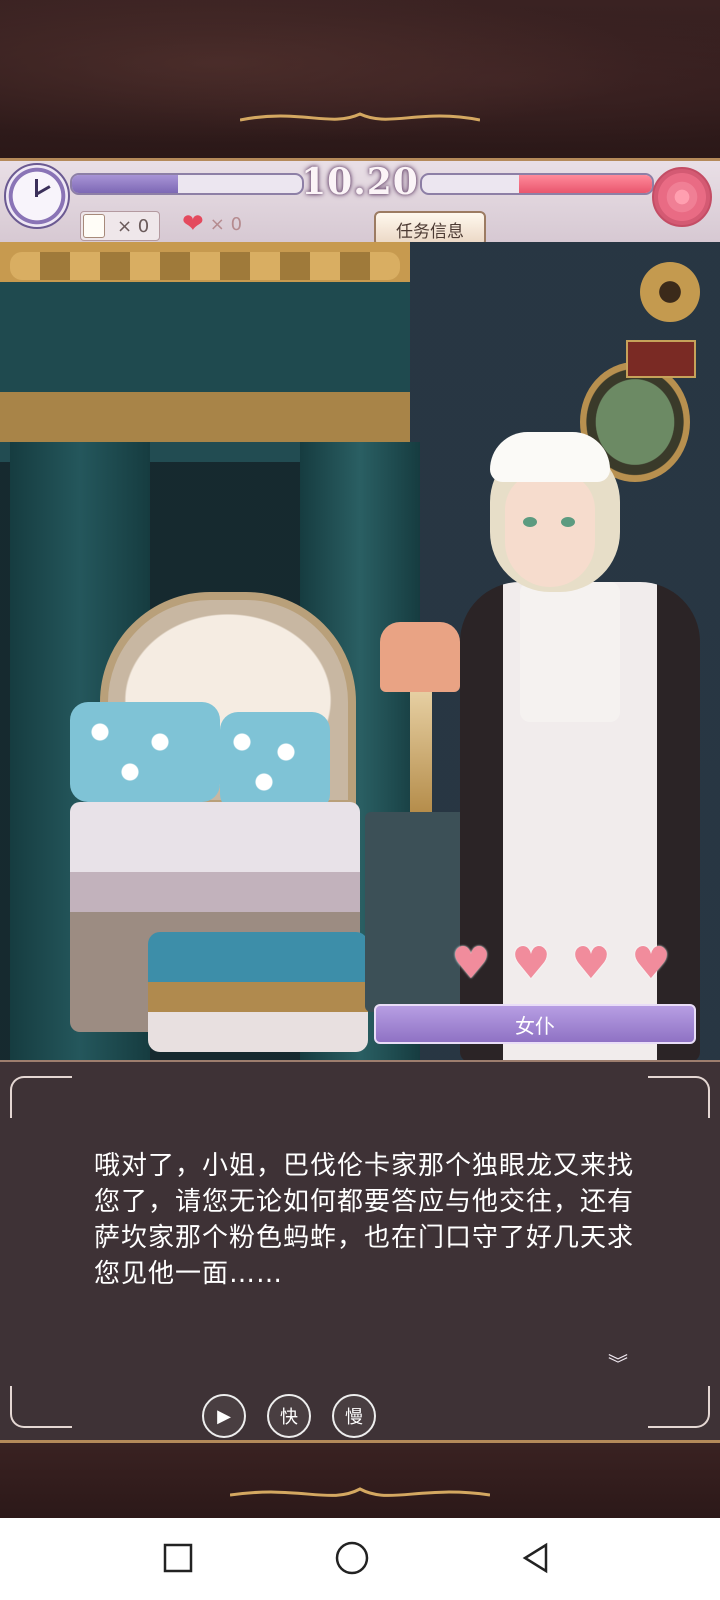 This screenshot has height=1600, width=720. Describe the element at coordinates (224, 1416) in the screenshot. I see `auto-play-button: ▶` at that location.